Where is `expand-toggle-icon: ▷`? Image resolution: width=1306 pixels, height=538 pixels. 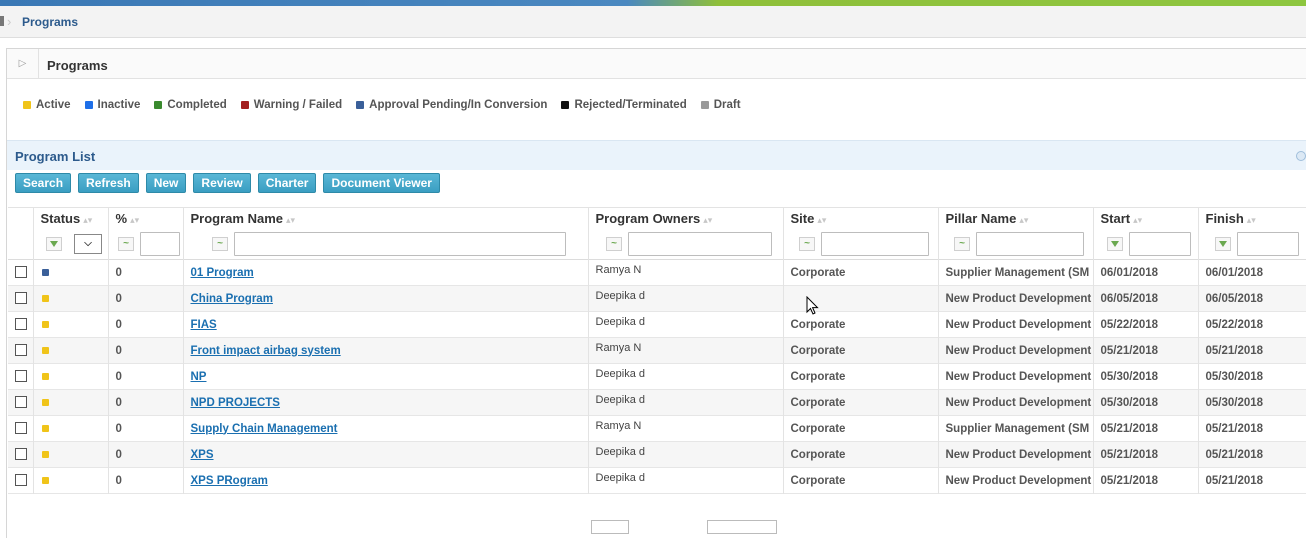 expand-toggle-icon: ▷ is located at coordinates (23, 64).